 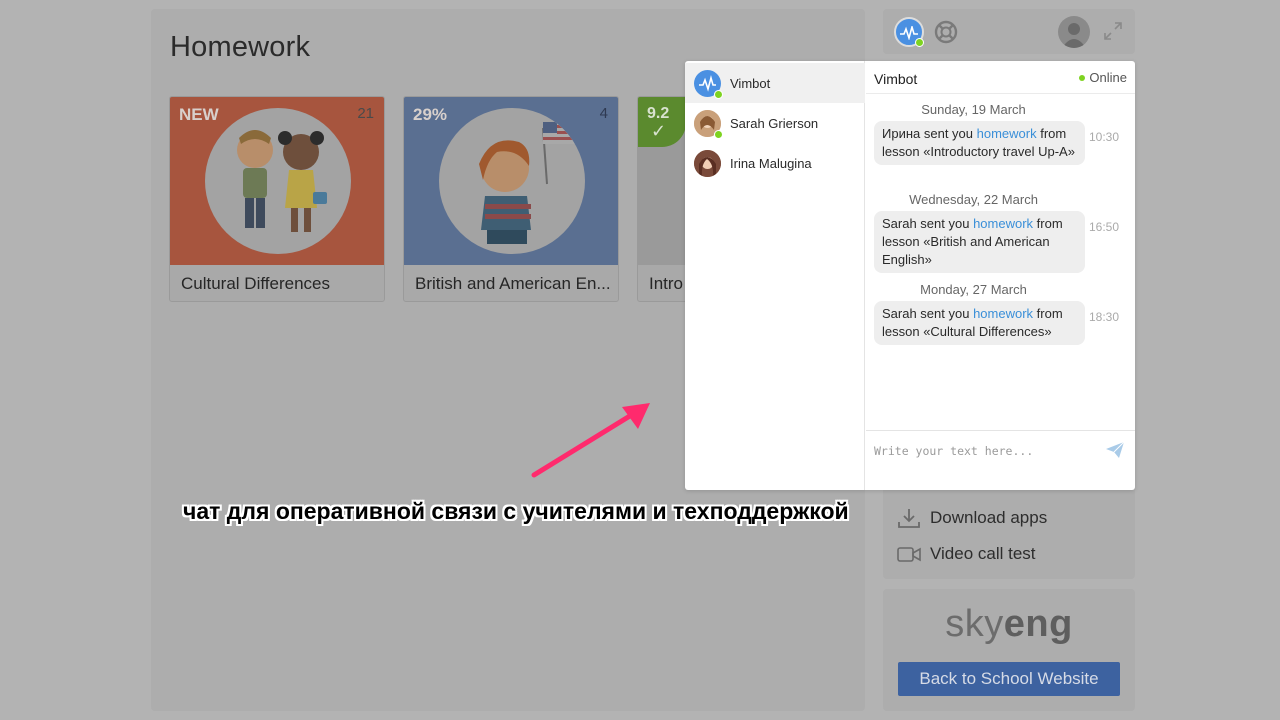 I want to click on contact-sarah-grierson: Sarah Grierson, so click(x=775, y=123).